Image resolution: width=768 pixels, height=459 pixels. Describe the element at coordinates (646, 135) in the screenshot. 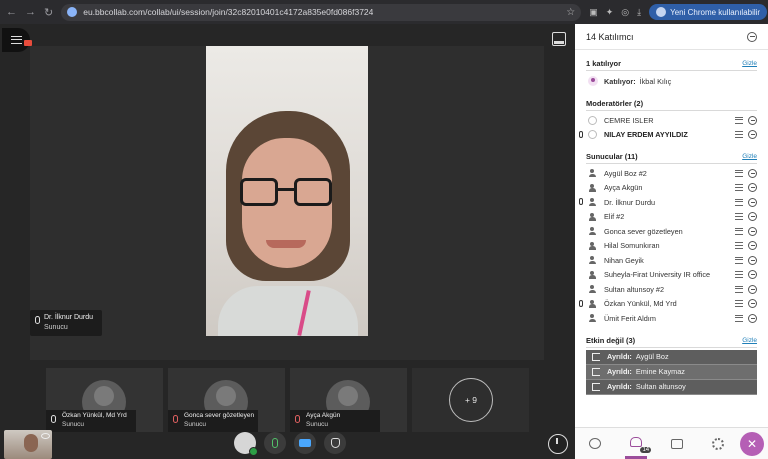

I see `participant-name: NILAY ERDEM AYYILDIZ` at that location.